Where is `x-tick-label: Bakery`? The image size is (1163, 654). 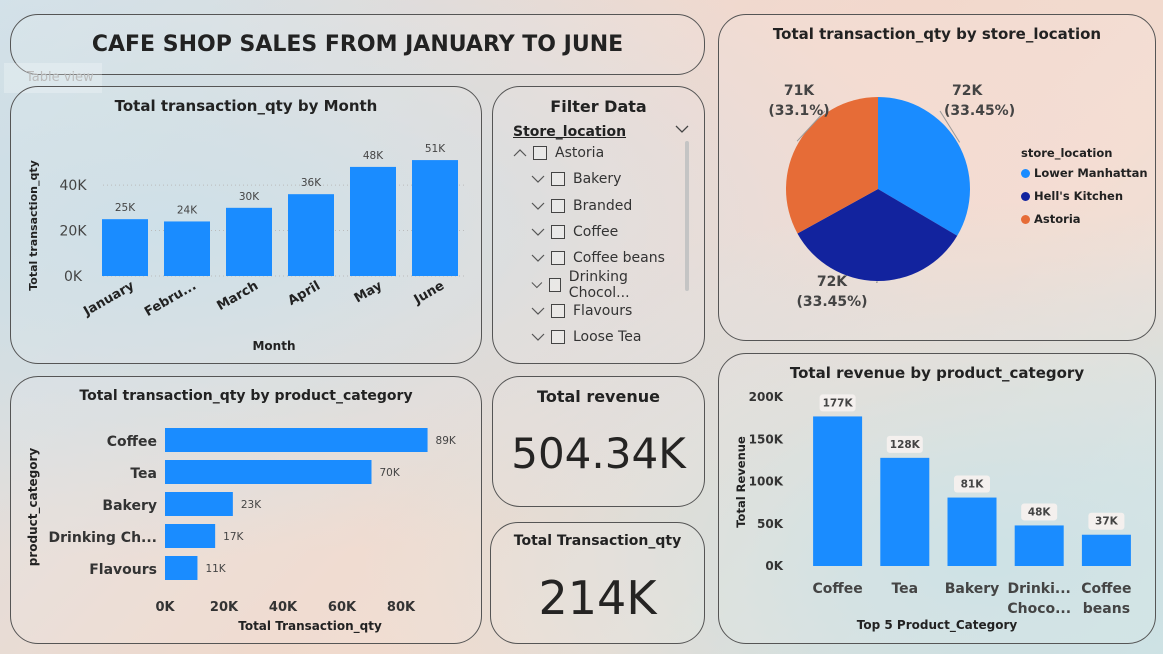
x-tick-label: Bakery is located at coordinates (972, 589).